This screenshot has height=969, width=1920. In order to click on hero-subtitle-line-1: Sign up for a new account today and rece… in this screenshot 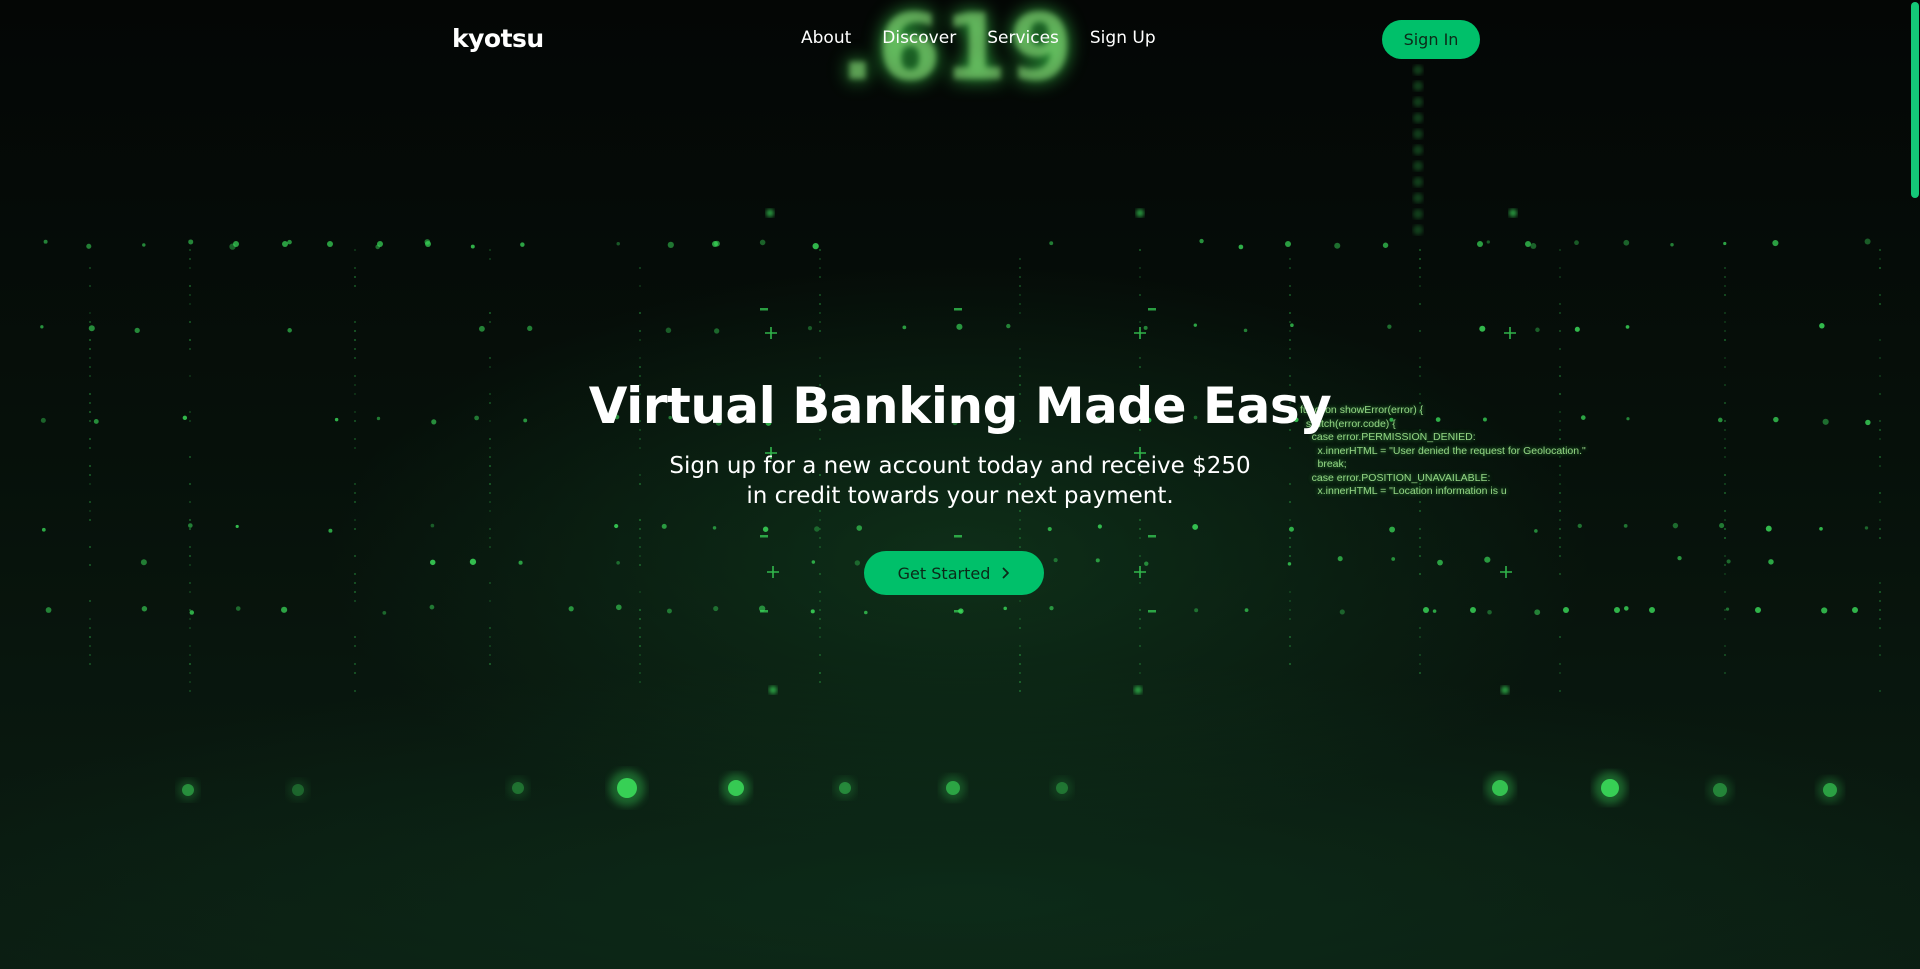, I will do `click(960, 466)`.